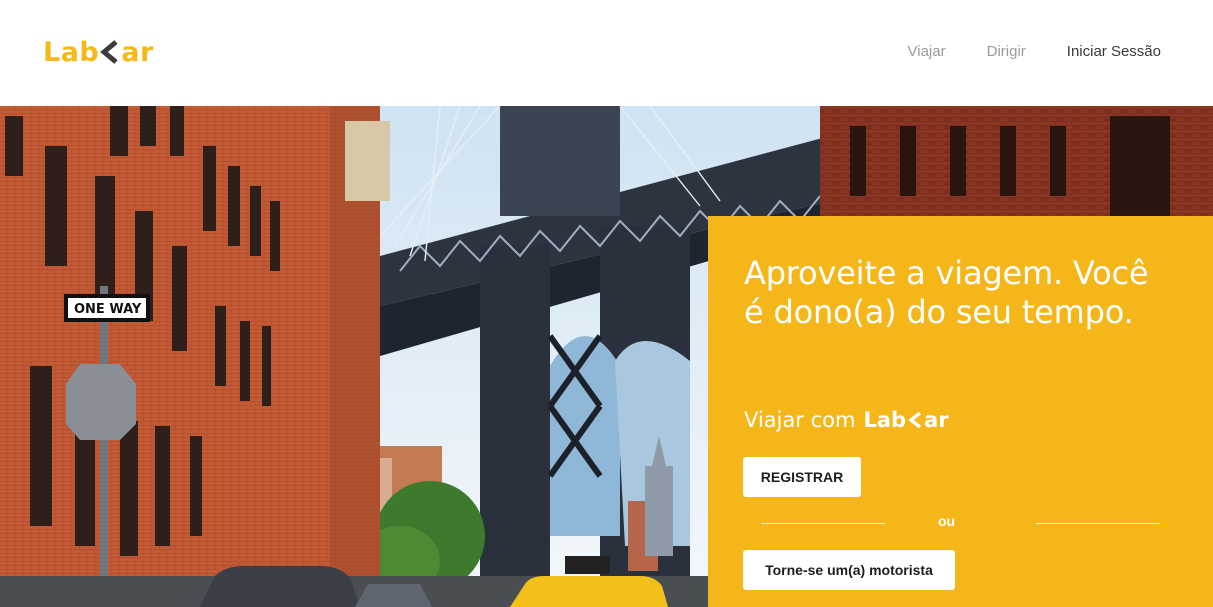  Describe the element at coordinates (1006, 51) in the screenshot. I see `nav-link-dirigir: Dirigir` at that location.